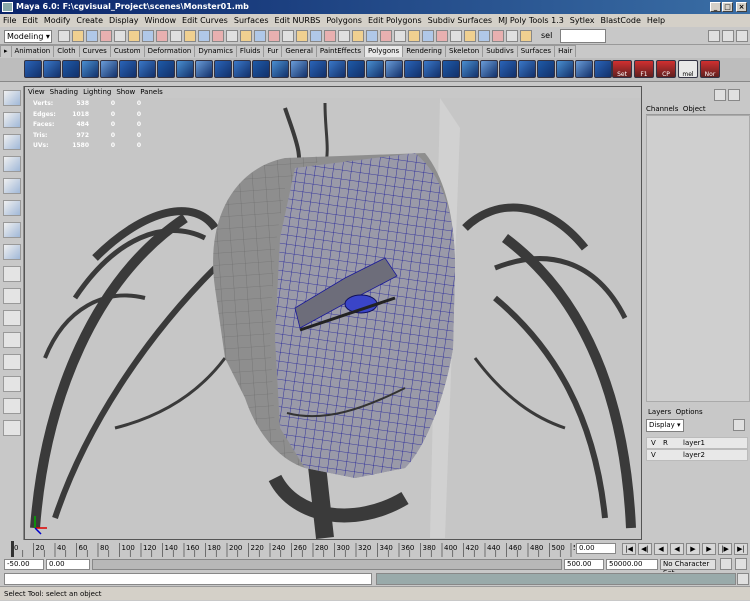 The height and width of the screenshot is (601, 750). Describe the element at coordinates (161, 20) in the screenshot. I see `menu-window: Window` at that location.